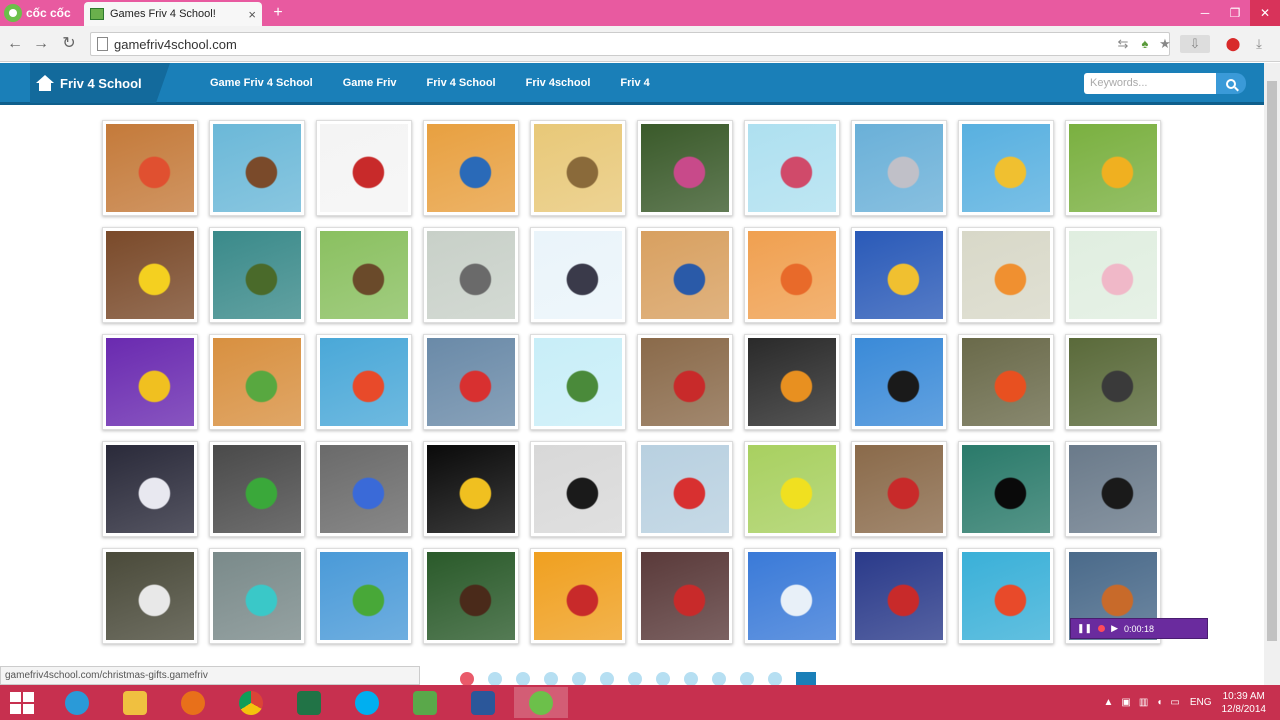  I want to click on browser-brand: cốc cốc, so click(41, 13).